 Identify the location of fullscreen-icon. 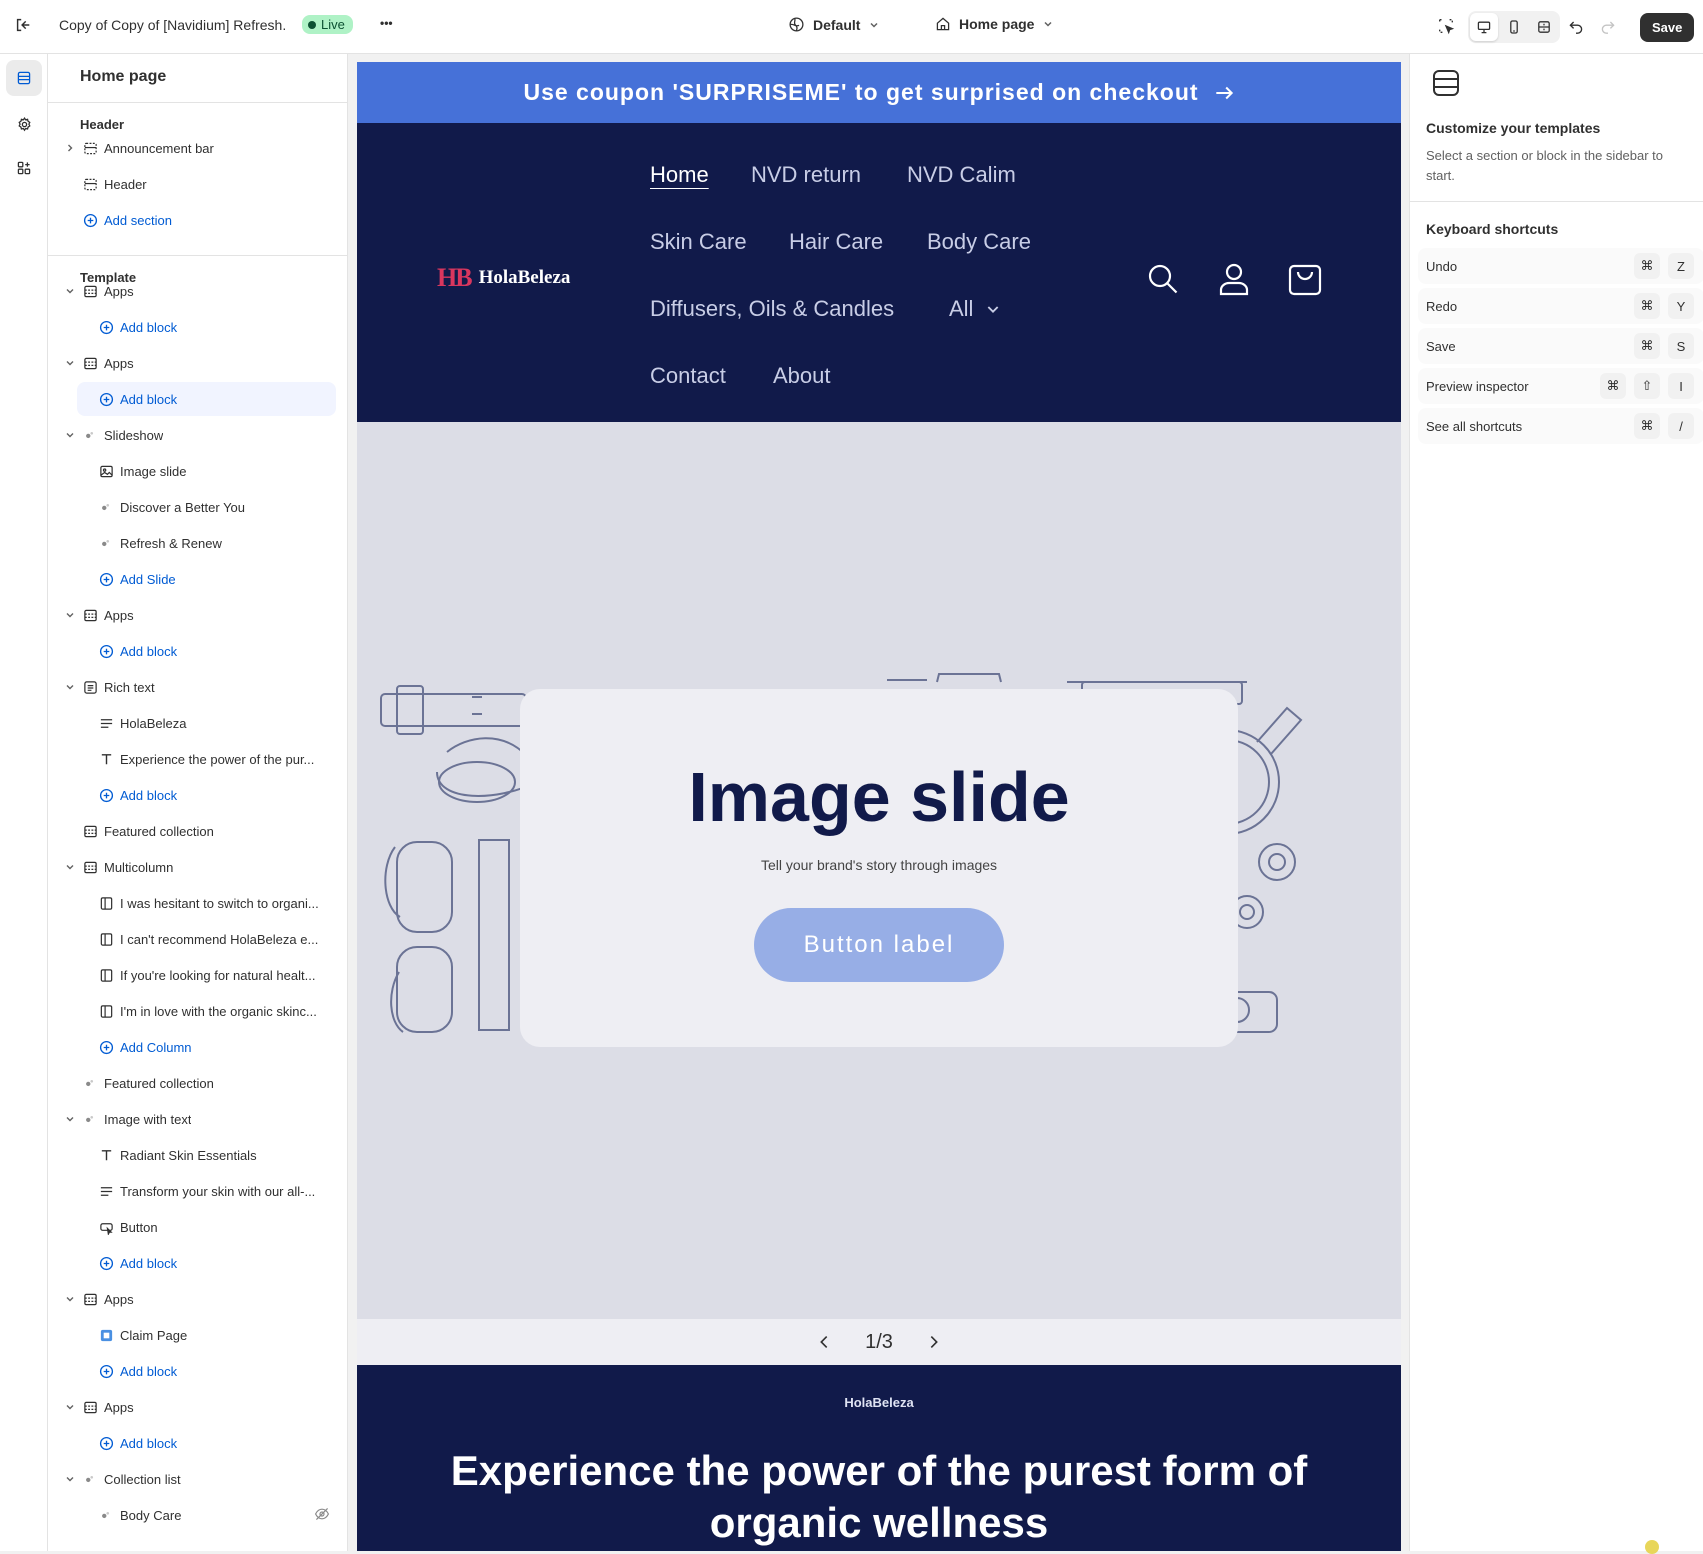
(1544, 27).